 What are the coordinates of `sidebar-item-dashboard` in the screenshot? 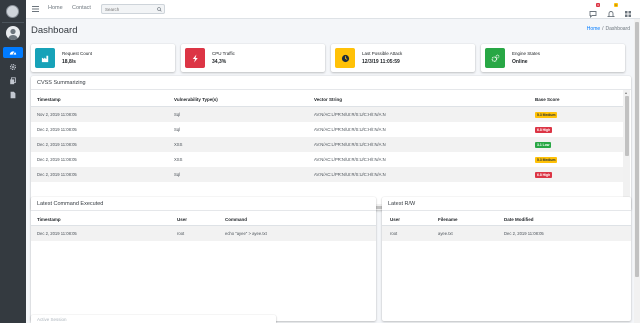 It's located at (13, 52).